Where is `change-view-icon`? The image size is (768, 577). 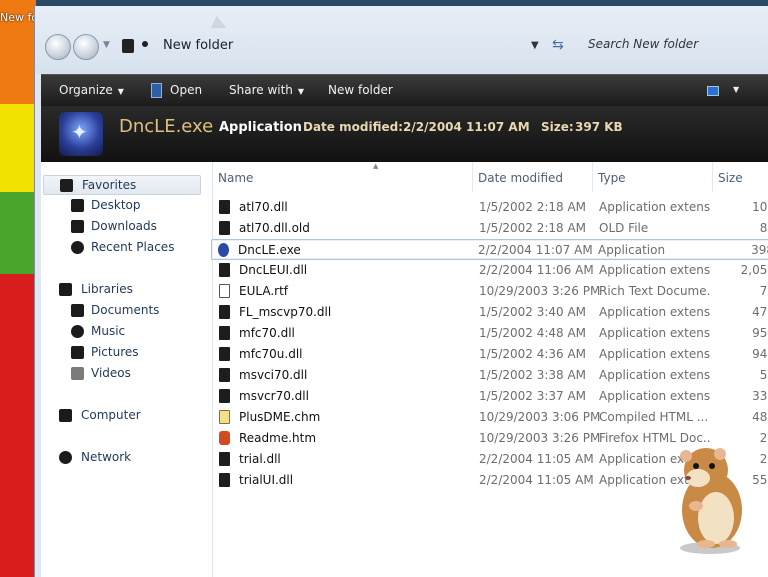
change-view-icon is located at coordinates (713, 91).